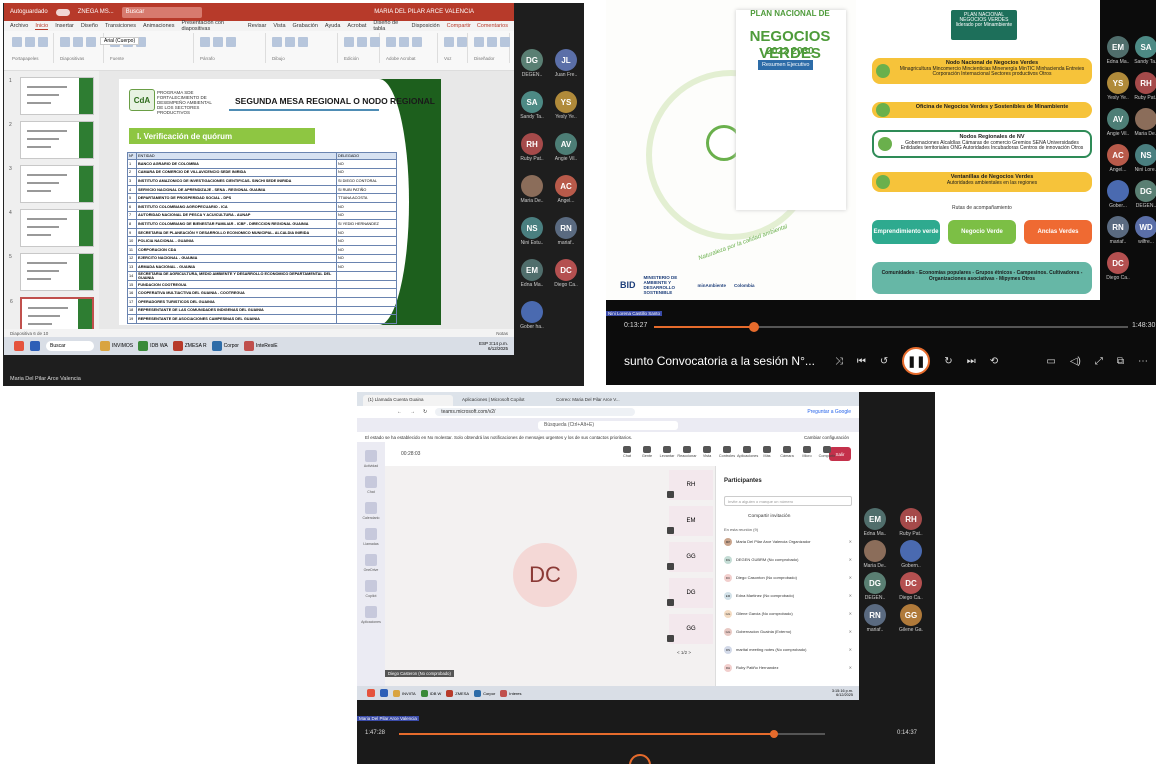 The height and width of the screenshot is (764, 1156). Describe the element at coordinates (788, 667) in the screenshot. I see `participant-row: RH Ruby Patiño Hernandez ✕` at that location.